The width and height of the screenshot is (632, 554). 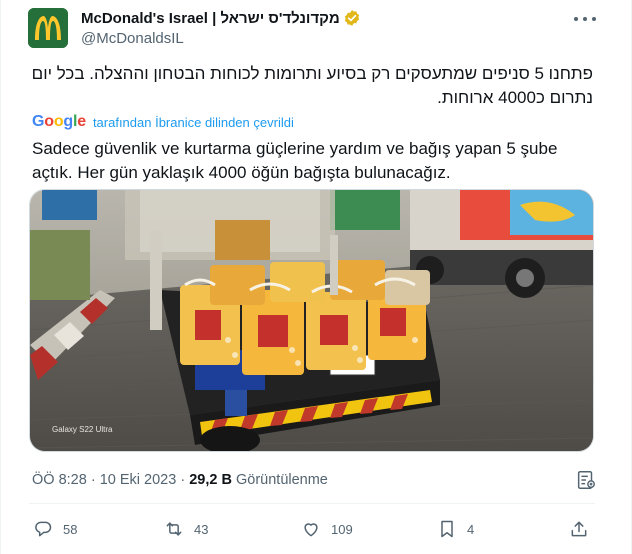 What do you see at coordinates (455, 529) in the screenshot?
I see `bookmark-button: 4` at bounding box center [455, 529].